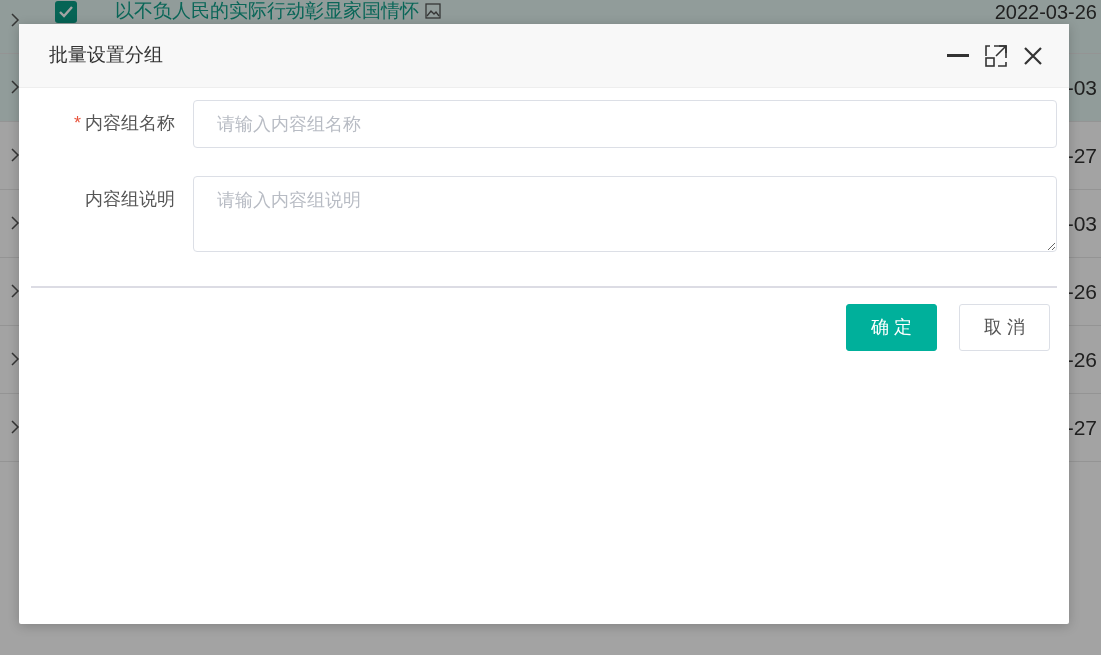 This screenshot has width=1101, height=655. I want to click on date-text: 2022-03-26, so click(1045, 12).